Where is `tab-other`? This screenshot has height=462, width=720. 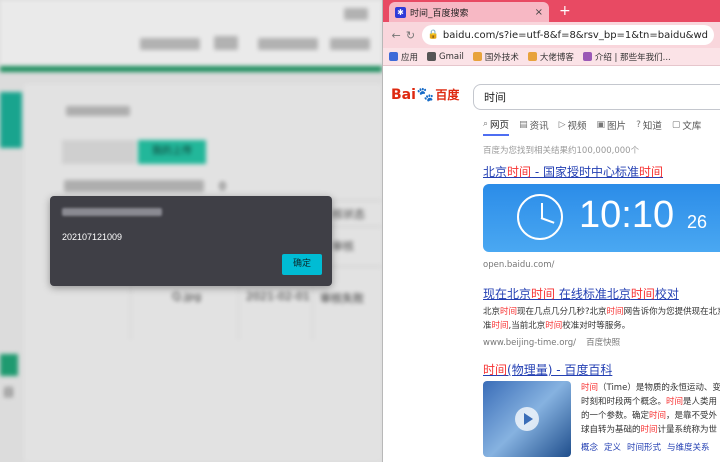
tab-other is located at coordinates (99, 152).